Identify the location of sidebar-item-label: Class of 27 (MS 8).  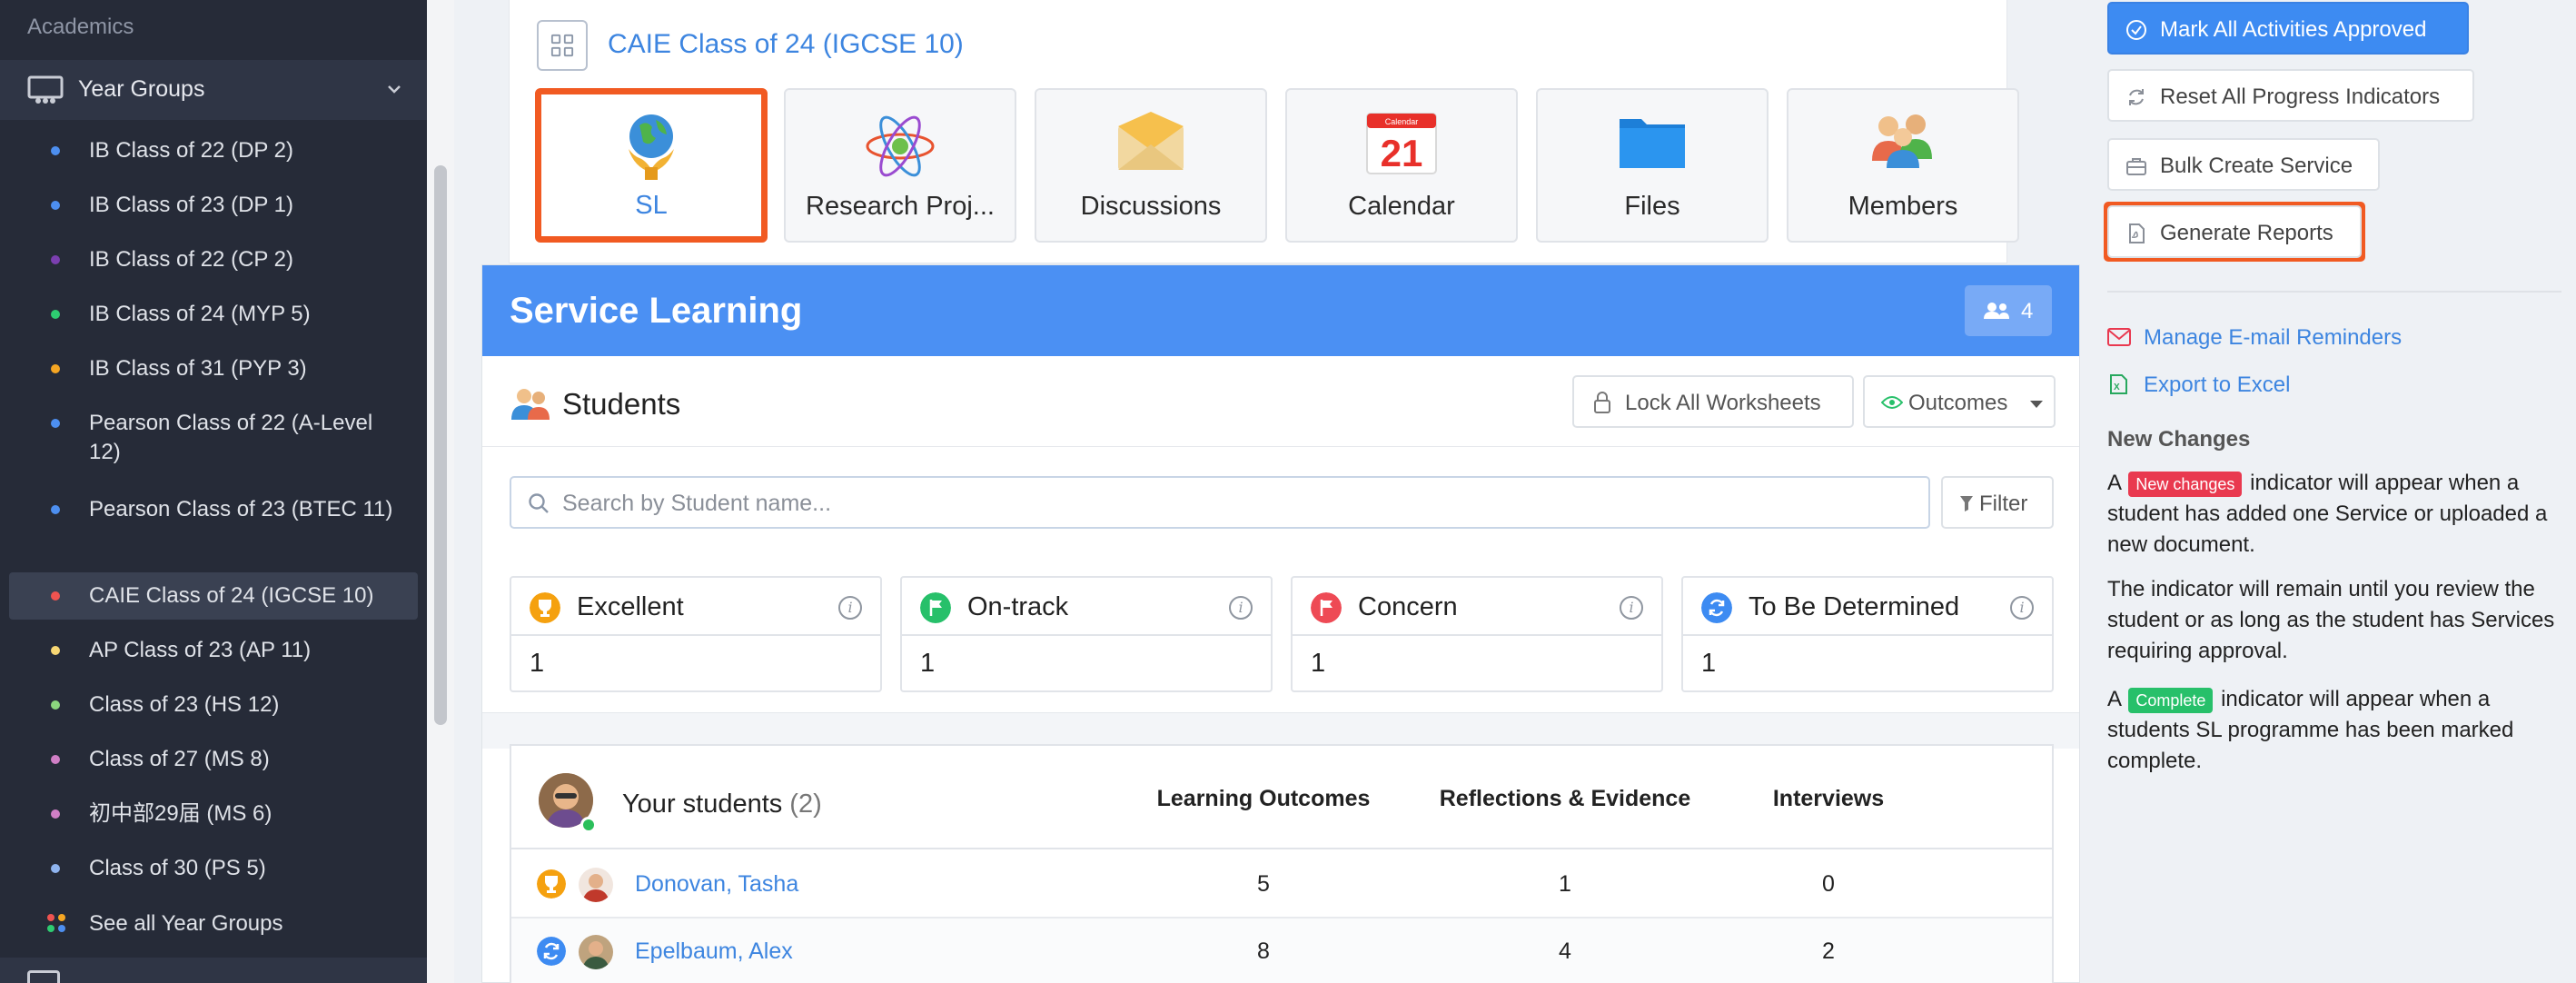
(179, 759).